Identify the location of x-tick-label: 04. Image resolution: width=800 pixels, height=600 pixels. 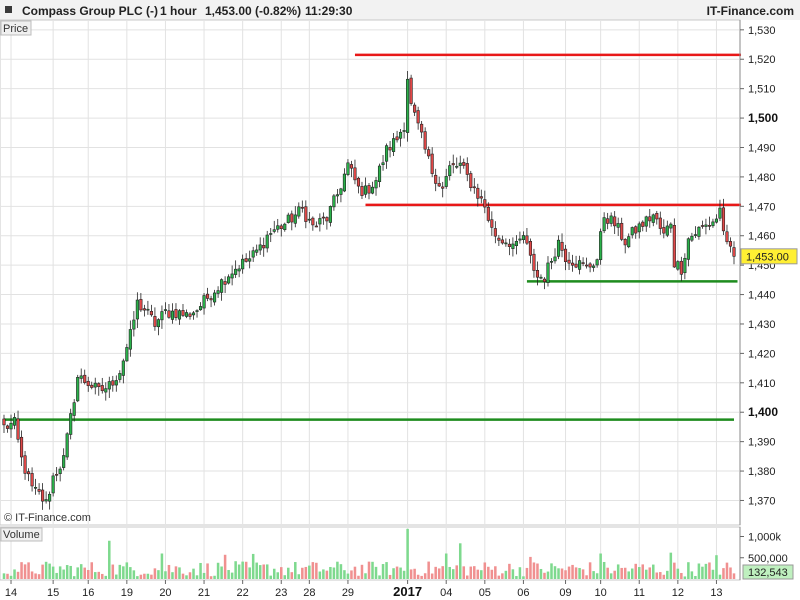
(446, 593).